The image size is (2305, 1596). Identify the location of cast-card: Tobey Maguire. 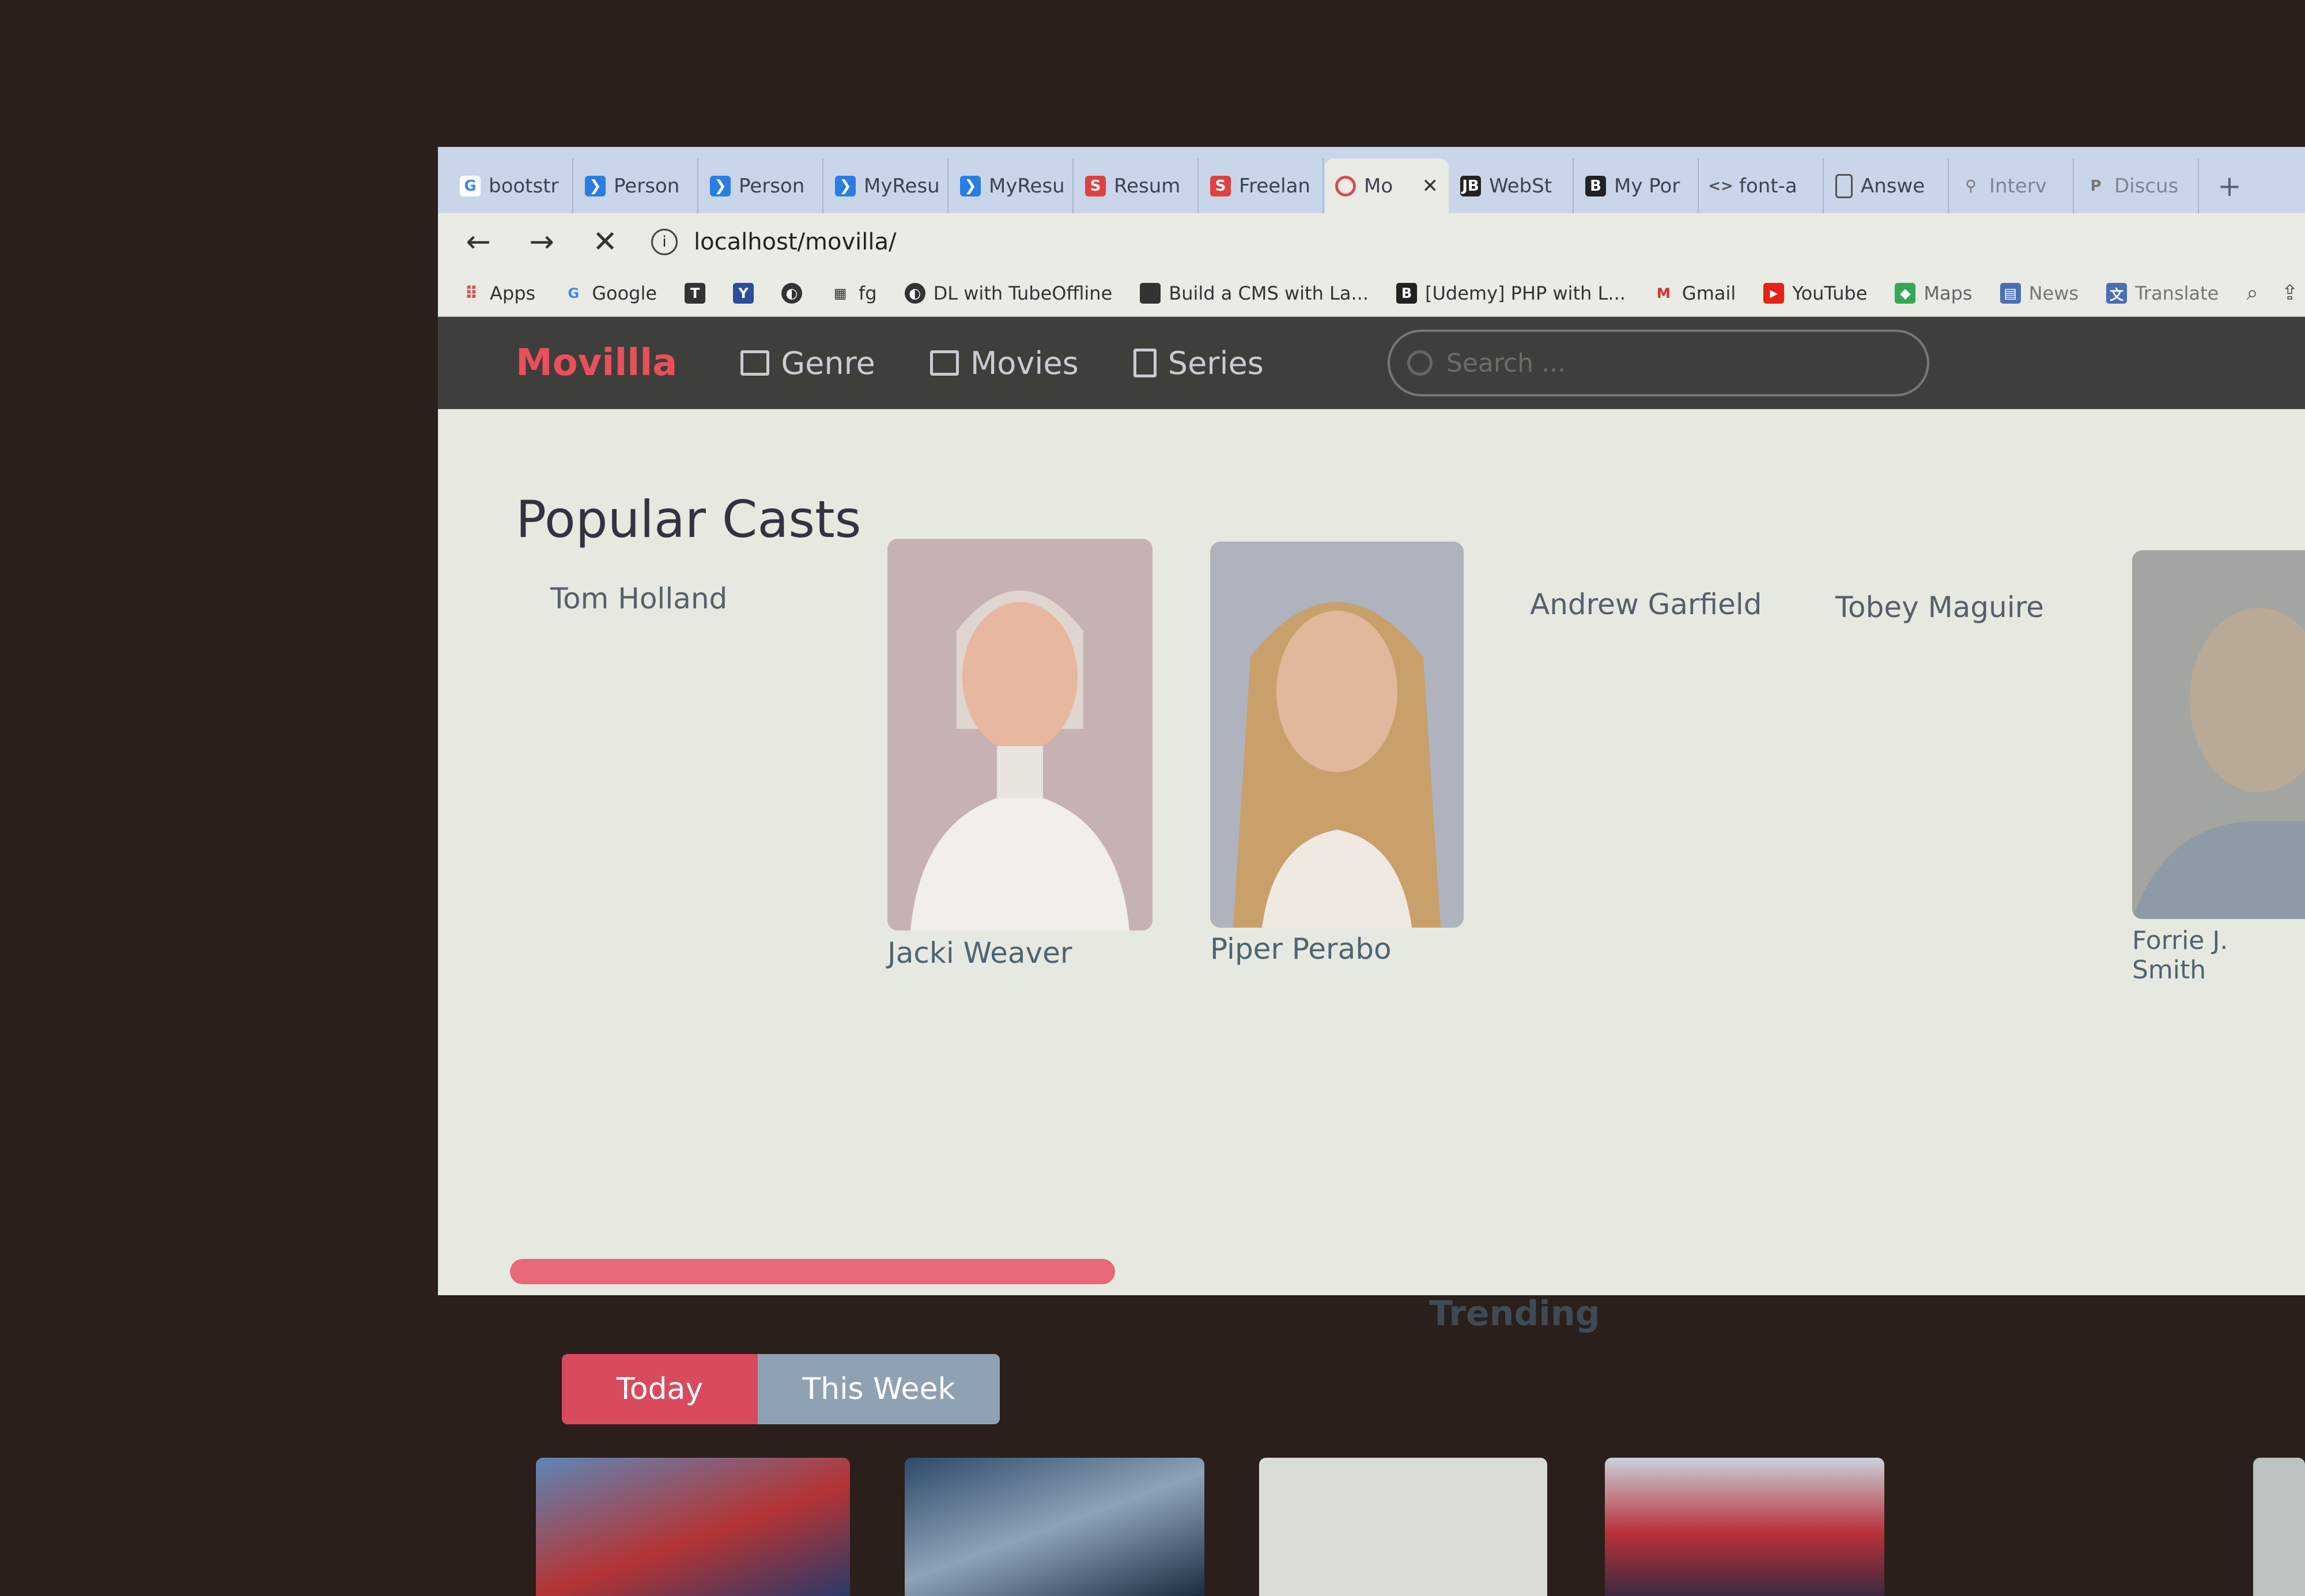
(1940, 607).